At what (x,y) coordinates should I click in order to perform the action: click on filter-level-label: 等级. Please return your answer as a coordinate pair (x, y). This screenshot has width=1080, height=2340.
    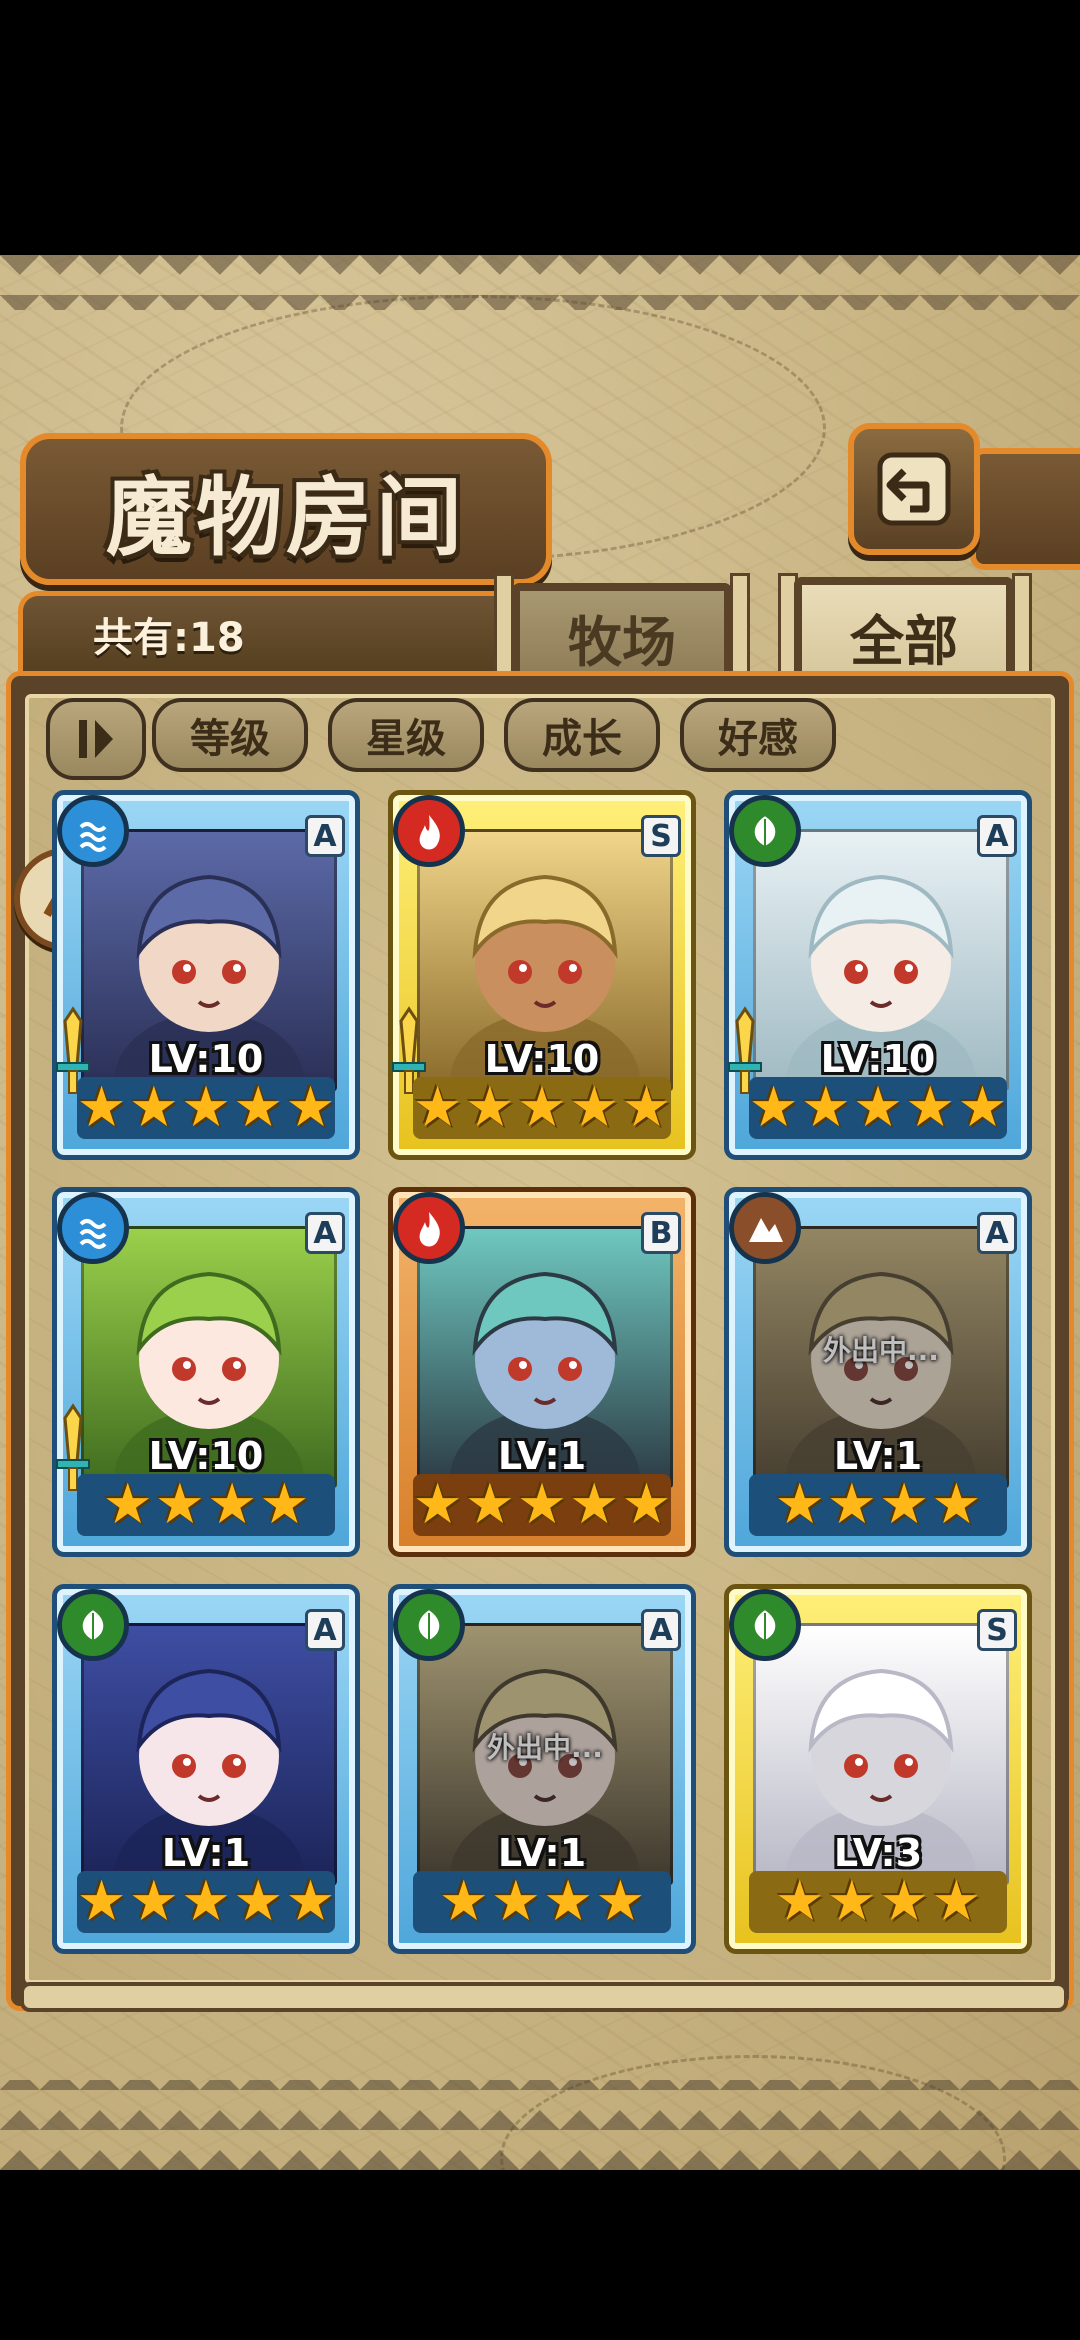
    Looking at the image, I should click on (230, 739).